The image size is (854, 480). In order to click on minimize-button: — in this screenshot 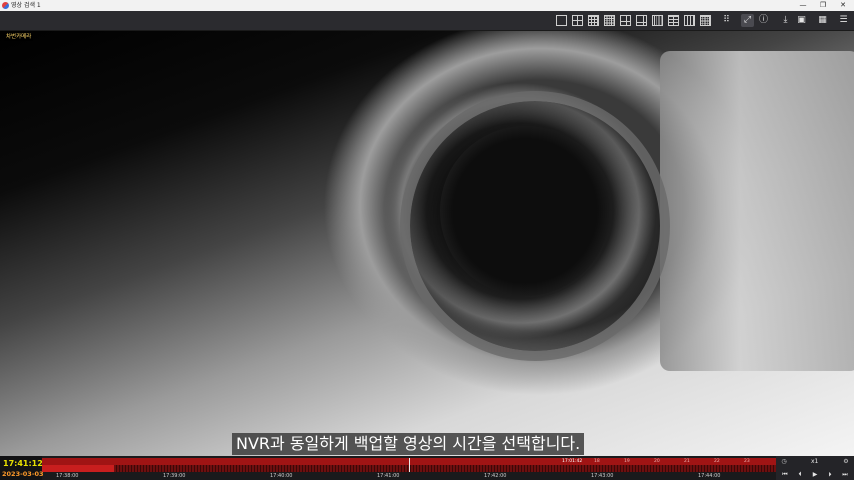, I will do `click(803, 5)`.